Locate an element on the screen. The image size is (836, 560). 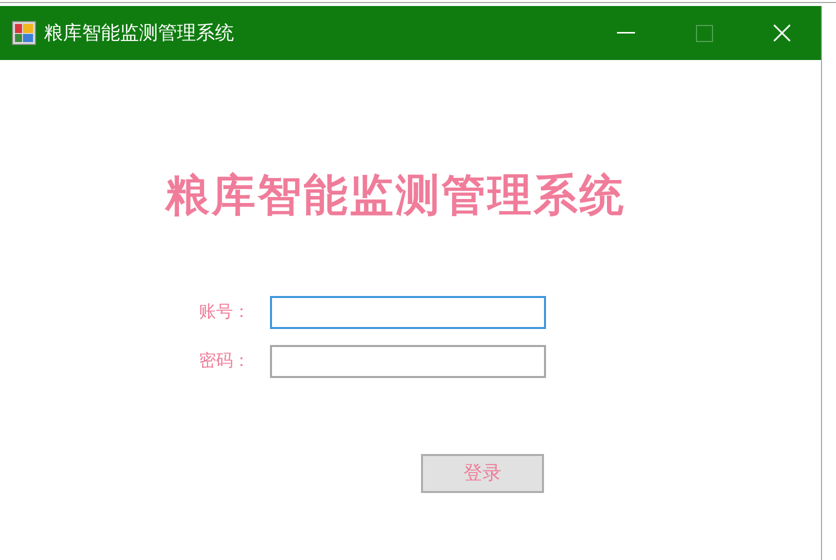
field-label: 账号： is located at coordinates (224, 312).